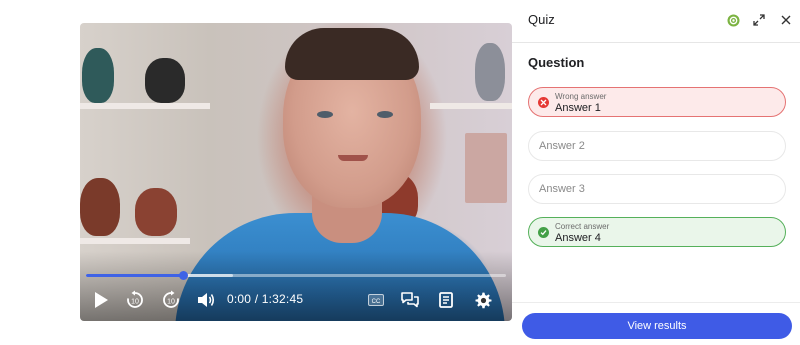 The height and width of the screenshot is (345, 800). Describe the element at coordinates (578, 108) in the screenshot. I see `answer-label: Answer 1` at that location.